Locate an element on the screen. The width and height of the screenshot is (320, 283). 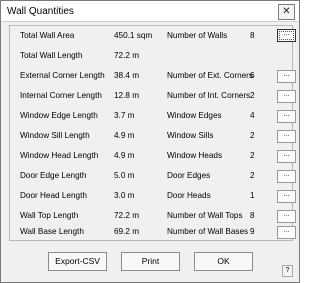
total-wall-length-label: Total Wall Length is located at coordinates (51, 55).